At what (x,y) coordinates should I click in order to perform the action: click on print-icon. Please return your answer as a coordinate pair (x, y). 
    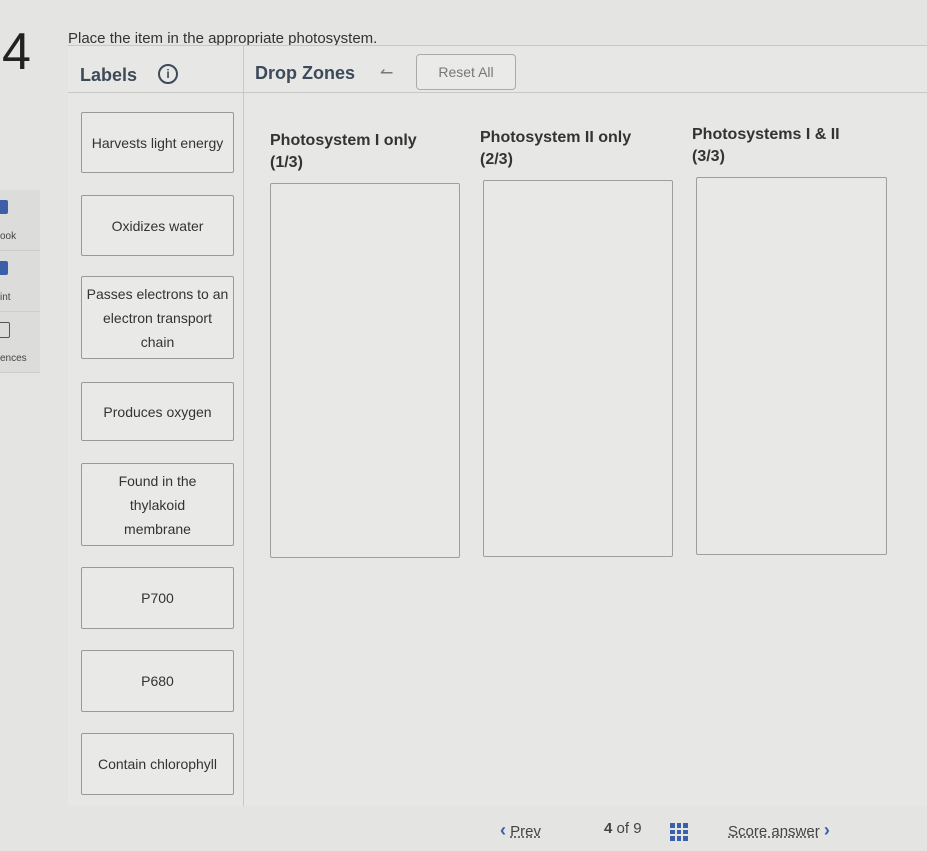
    Looking at the image, I should click on (4, 268).